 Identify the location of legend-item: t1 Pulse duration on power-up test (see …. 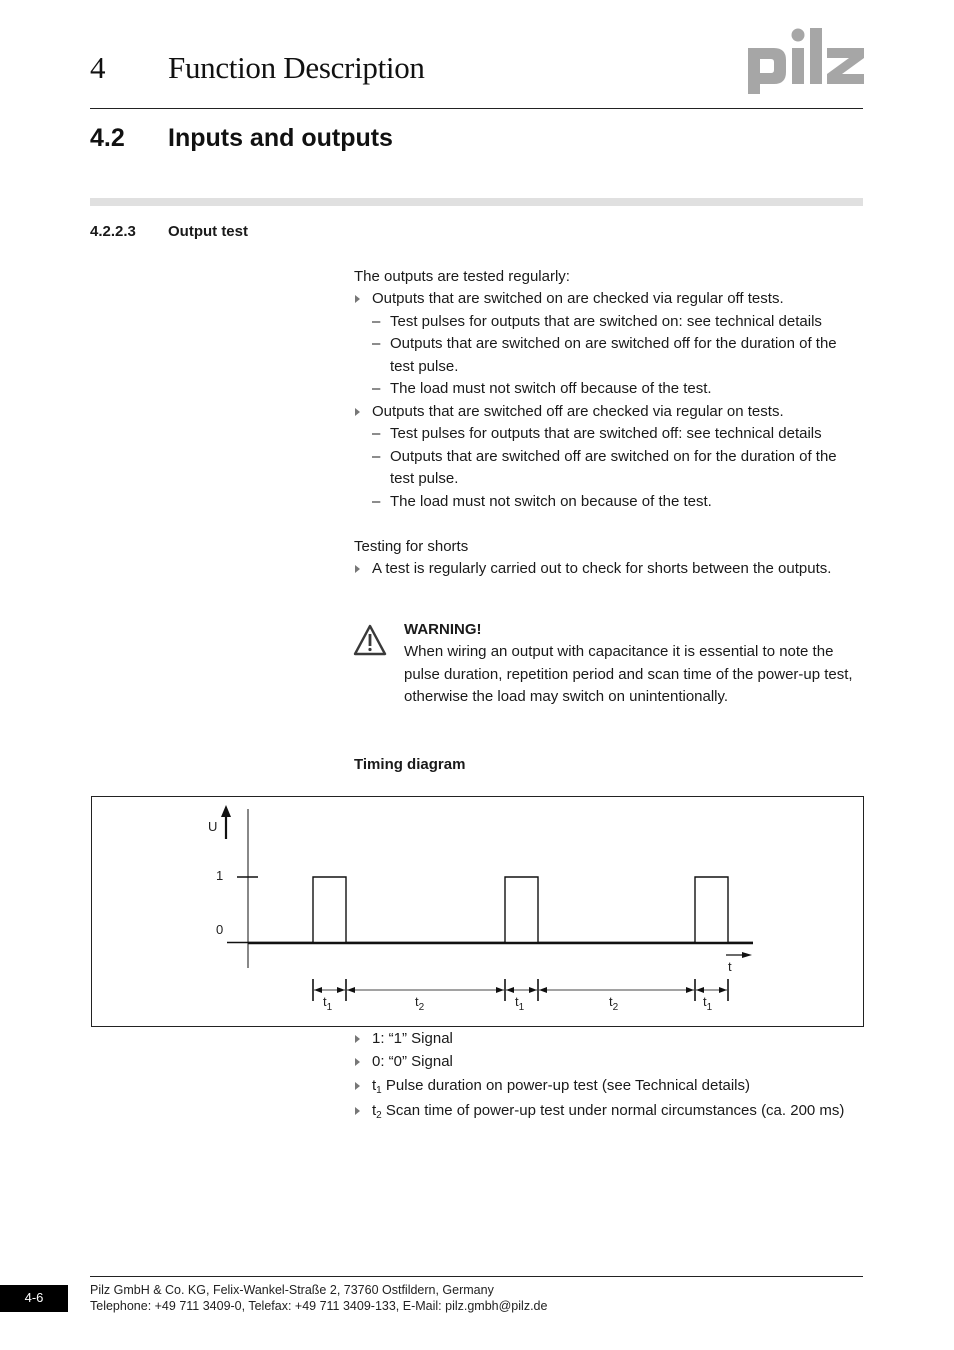
(604, 1085).